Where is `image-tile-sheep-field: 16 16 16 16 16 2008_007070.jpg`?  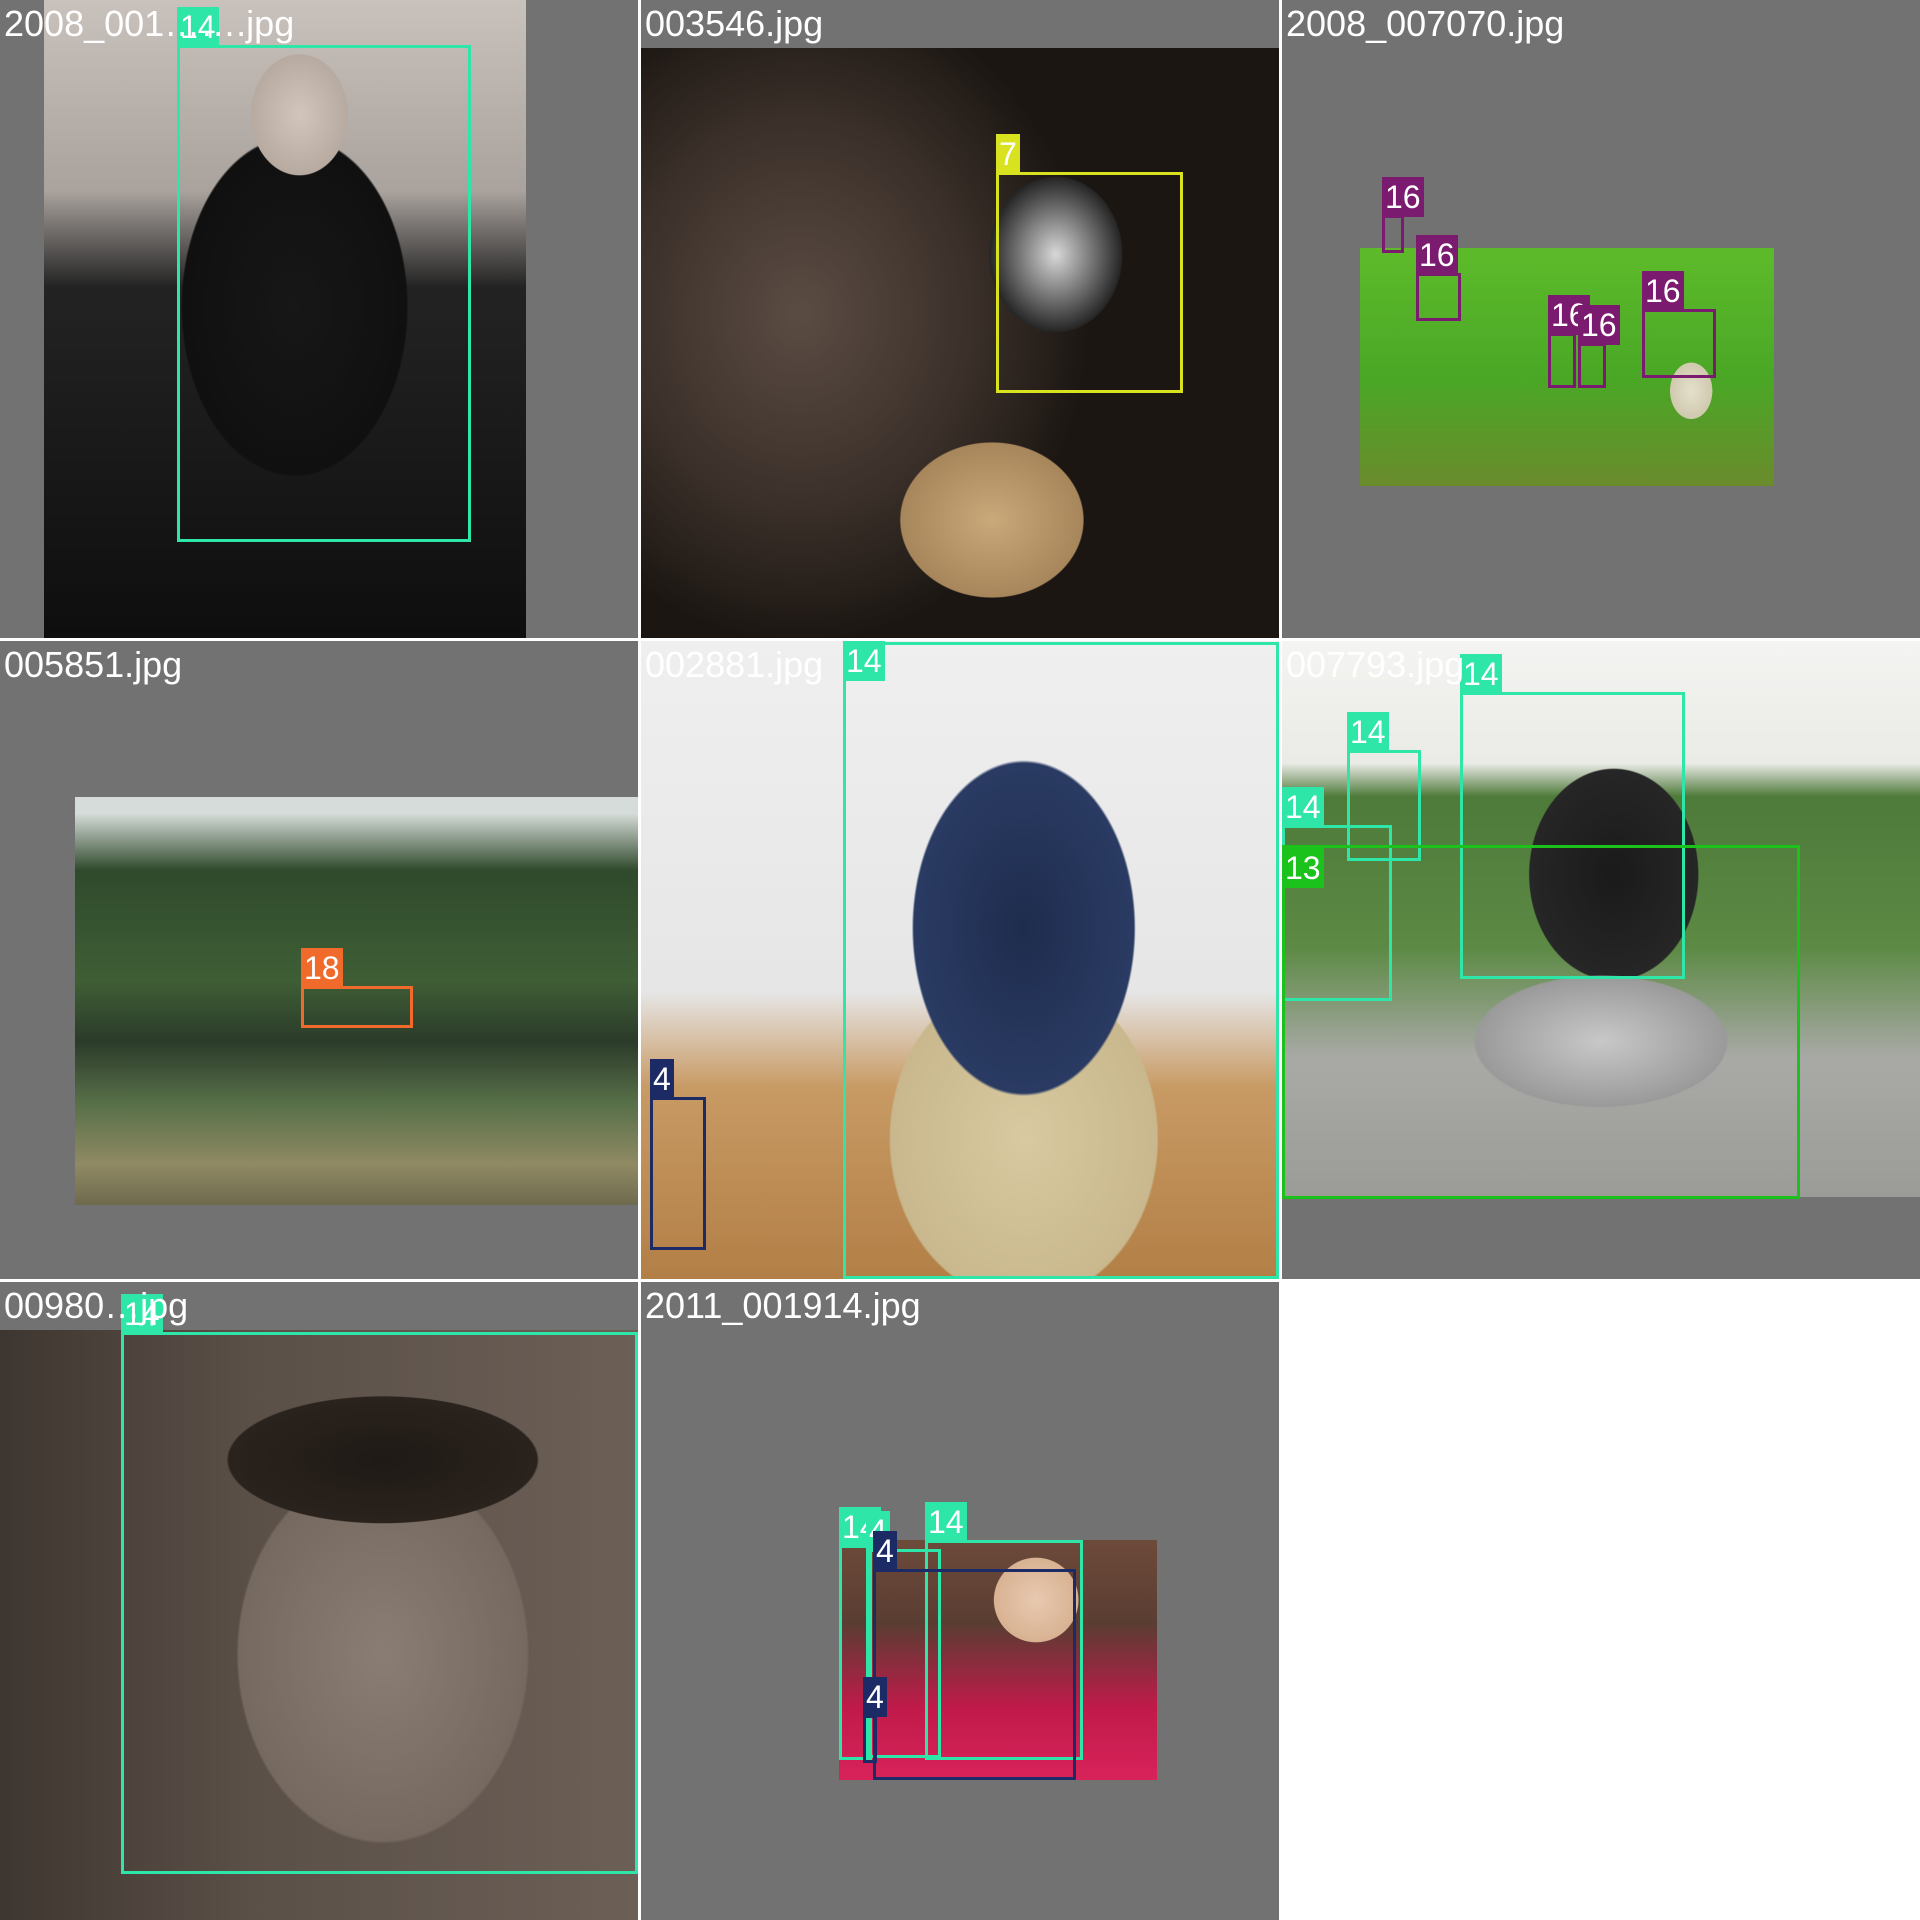 image-tile-sheep-field: 16 16 16 16 16 2008_007070.jpg is located at coordinates (1601, 319).